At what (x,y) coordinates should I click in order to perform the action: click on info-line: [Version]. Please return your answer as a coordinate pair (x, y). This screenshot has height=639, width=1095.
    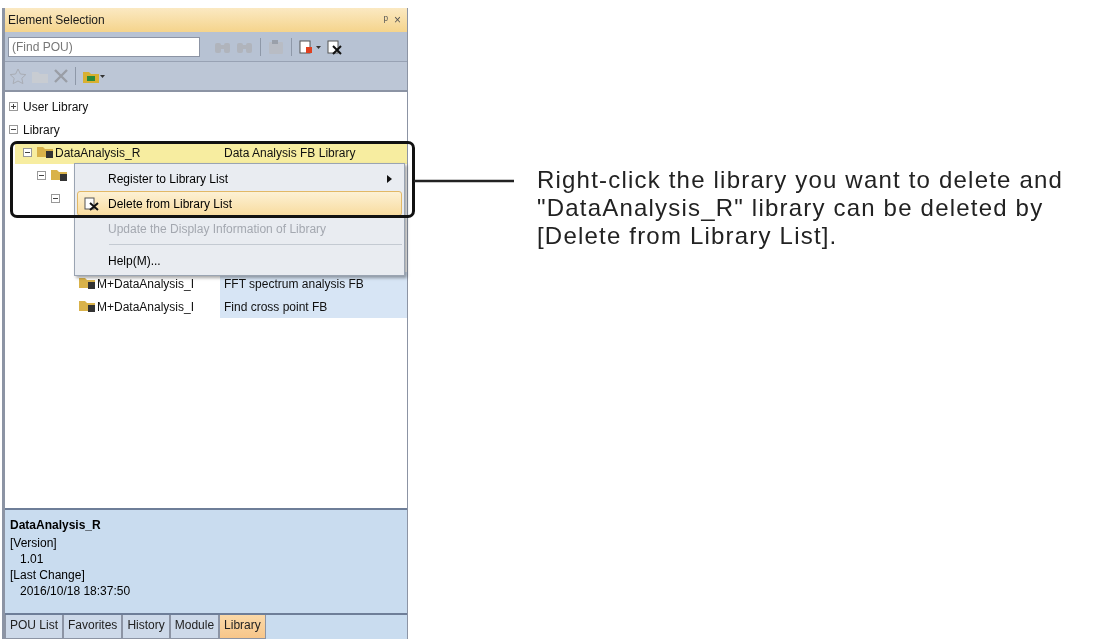
    Looking at the image, I should click on (34, 543).